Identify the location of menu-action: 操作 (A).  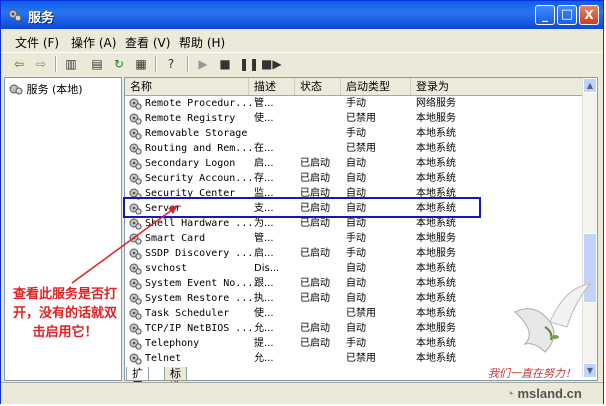
(93, 42).